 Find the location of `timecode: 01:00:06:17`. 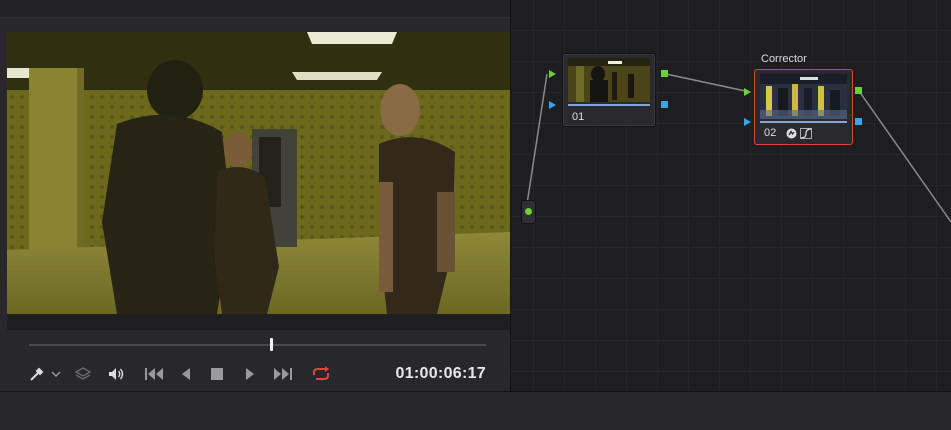

timecode: 01:00:06:17 is located at coordinates (440, 373).